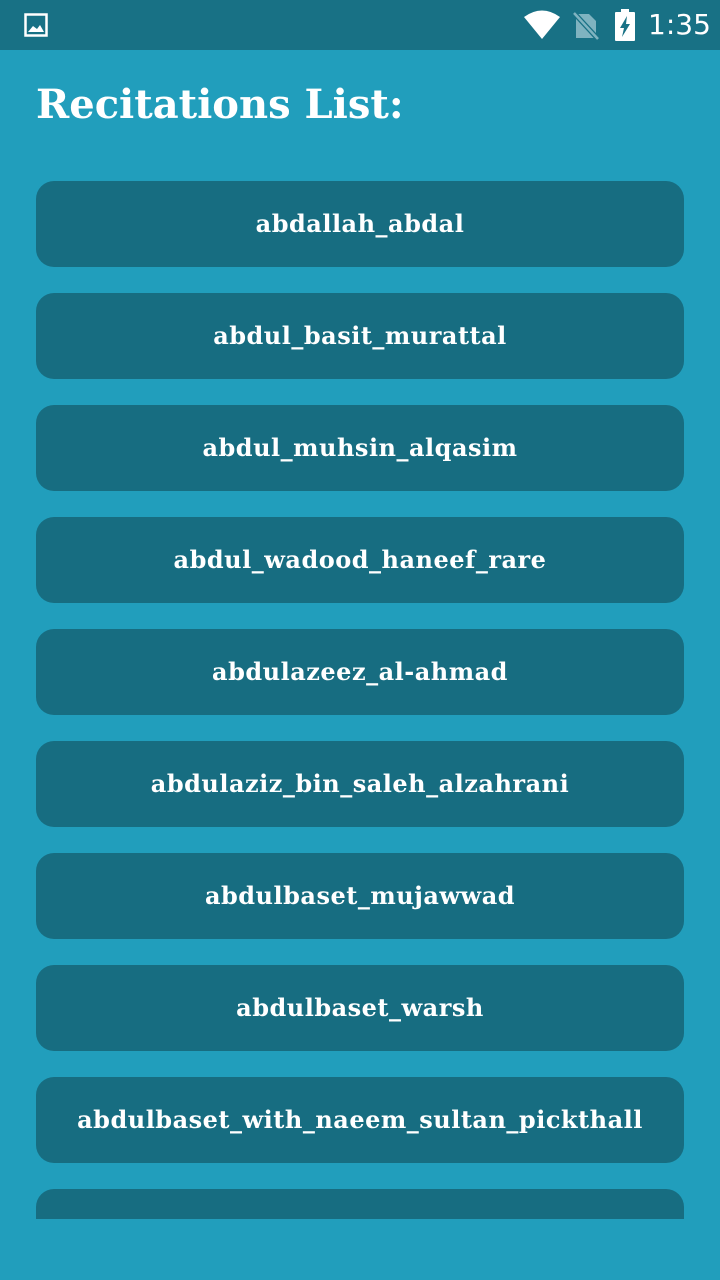 This screenshot has height=1280, width=720. What do you see at coordinates (360, 224) in the screenshot?
I see `recitation-button: abdallah_abdal` at bounding box center [360, 224].